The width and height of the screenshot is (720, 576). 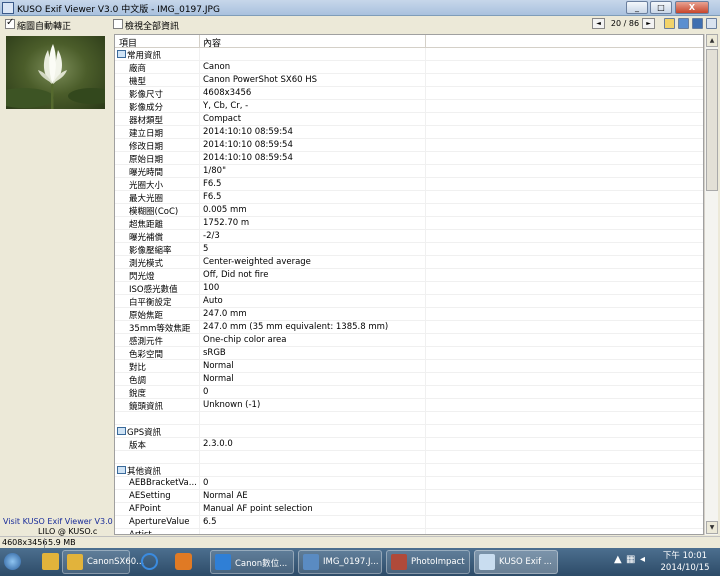 I want to click on next-image-button: ►, so click(x=648, y=23).